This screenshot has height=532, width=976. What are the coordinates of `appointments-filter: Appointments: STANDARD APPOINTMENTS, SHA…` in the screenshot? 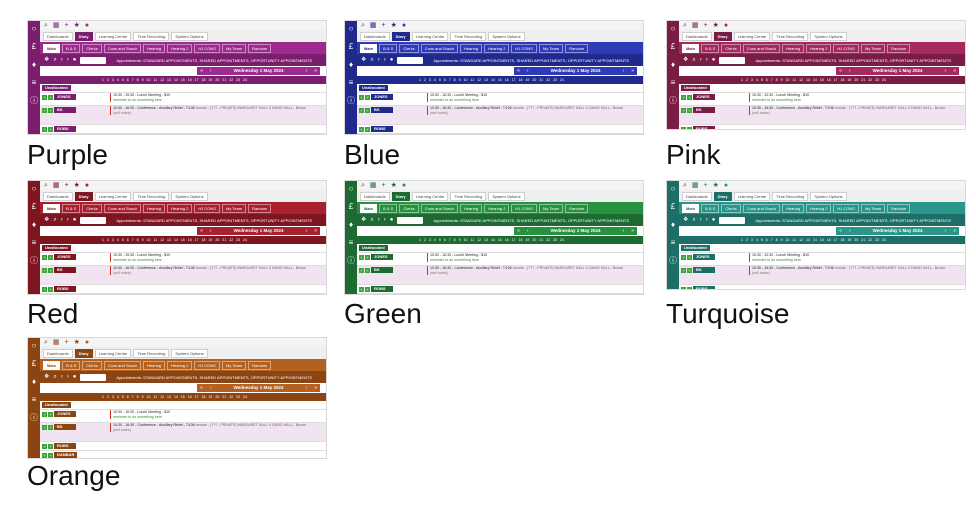 It's located at (214, 220).